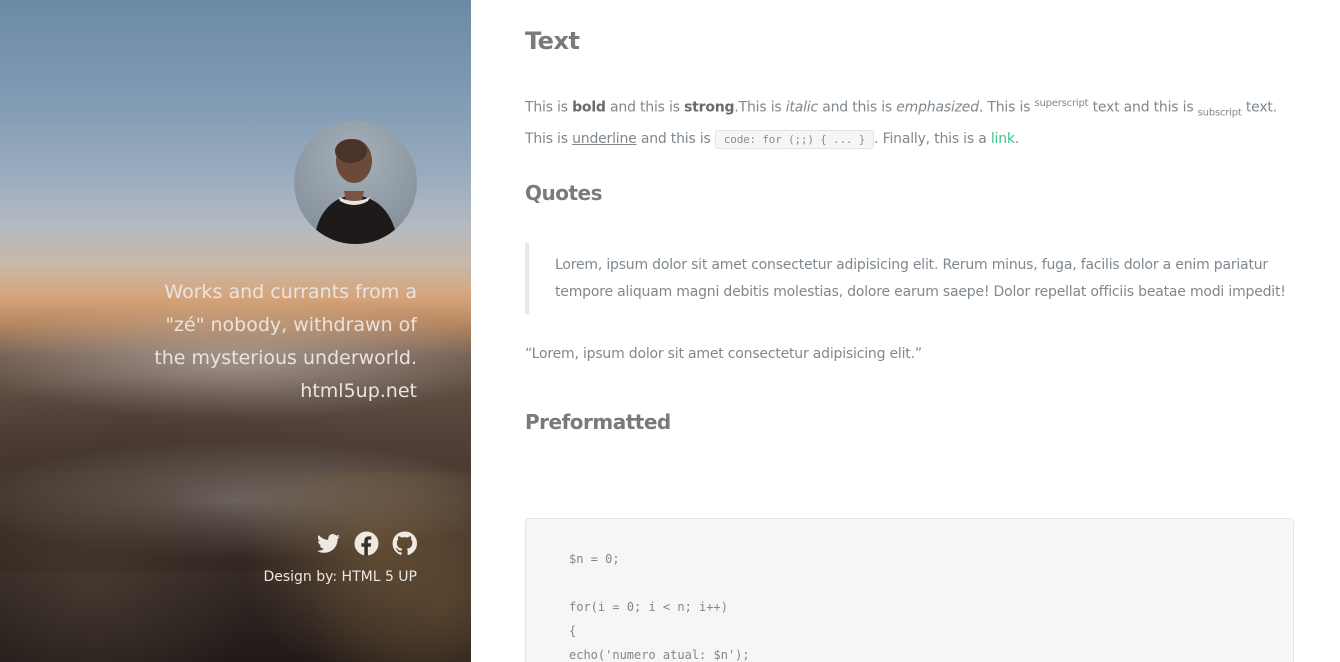 The width and height of the screenshot is (1340, 662). What do you see at coordinates (932, 139) in the screenshot?
I see `text-run: . Finally, this is a` at bounding box center [932, 139].